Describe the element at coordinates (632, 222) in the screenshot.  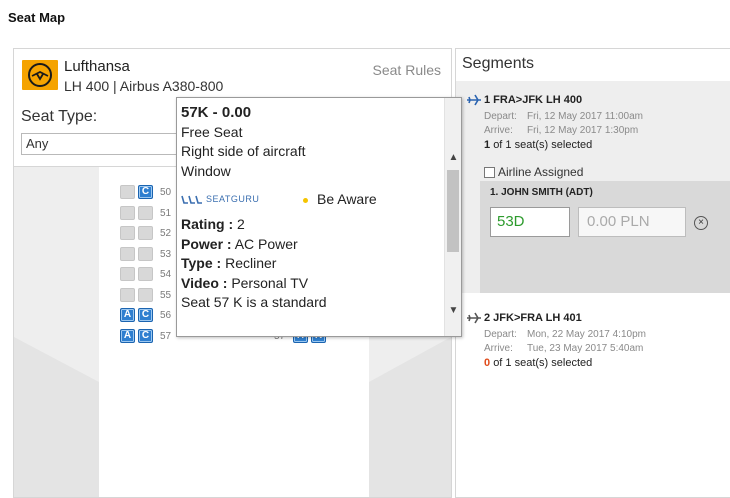
I see `seat-price-field: 0.00 PLN` at that location.